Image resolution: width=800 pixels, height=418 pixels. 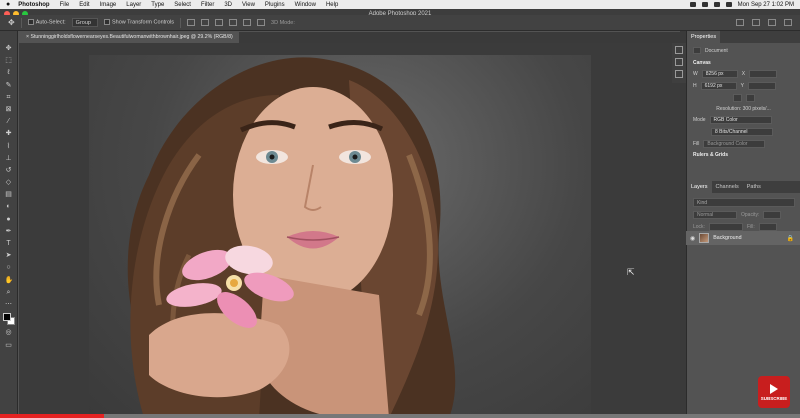 What do you see at coordinates (9, 333) in the screenshot?
I see `quick-mask-icon: ◎` at bounding box center [9, 333].